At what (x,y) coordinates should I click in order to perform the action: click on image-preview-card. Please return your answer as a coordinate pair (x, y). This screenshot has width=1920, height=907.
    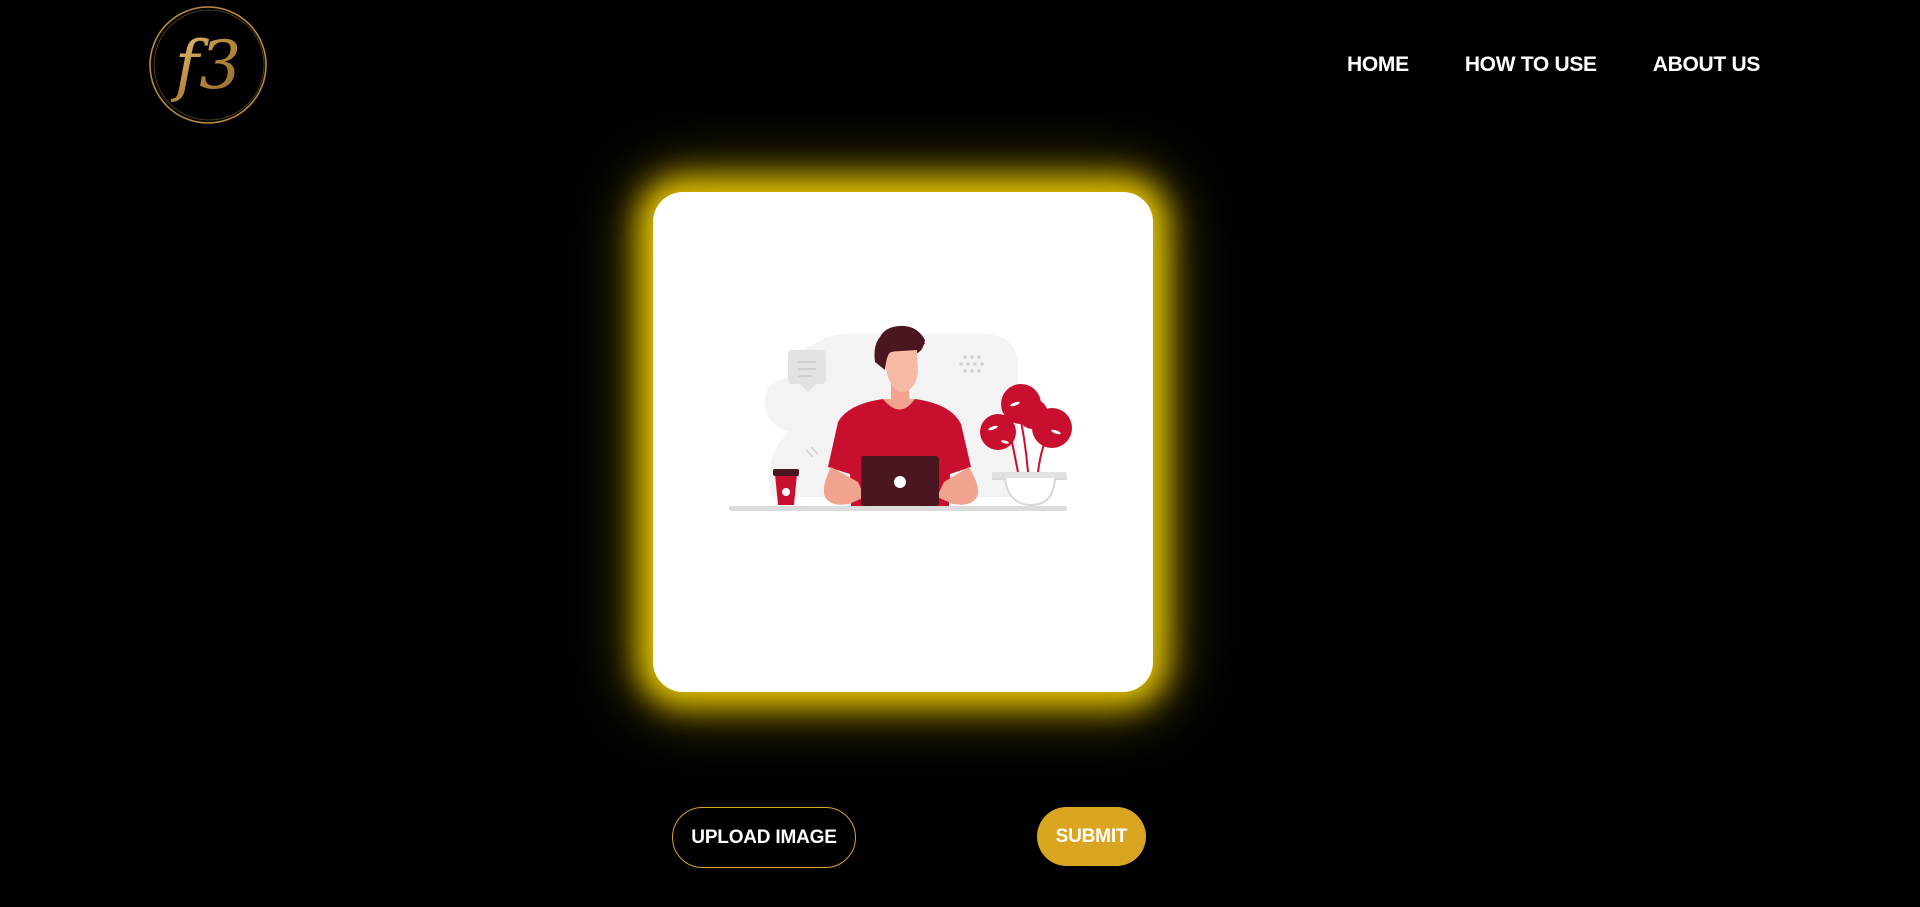
    Looking at the image, I should click on (903, 442).